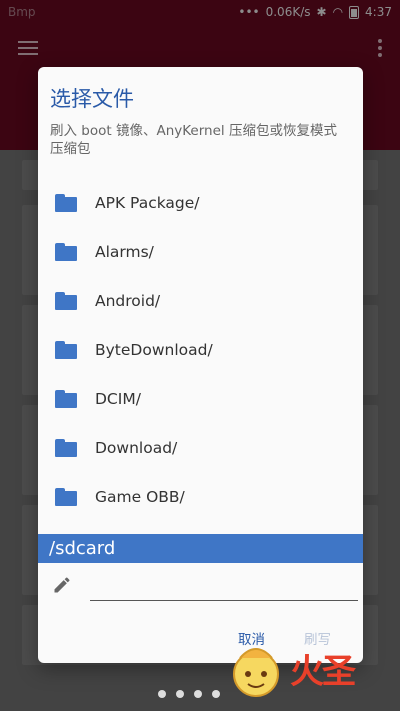 The height and width of the screenshot is (711, 400). What do you see at coordinates (224, 586) in the screenshot?
I see `filename-input` at bounding box center [224, 586].